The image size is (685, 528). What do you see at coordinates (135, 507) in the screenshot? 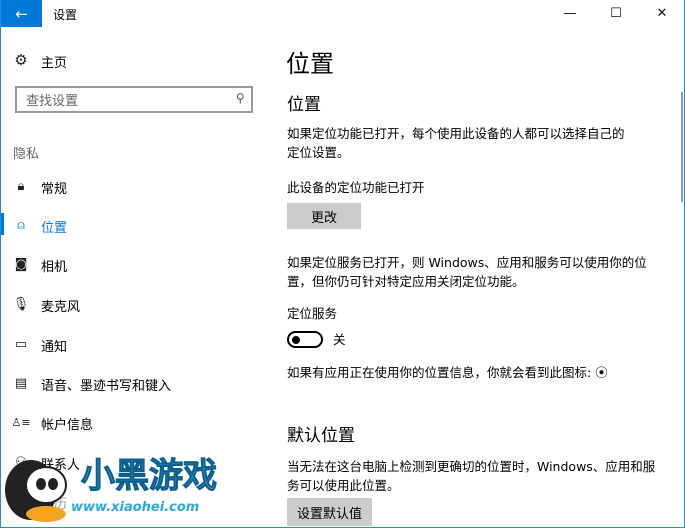
I see `watermark-url: www.xiaohei.com` at bounding box center [135, 507].